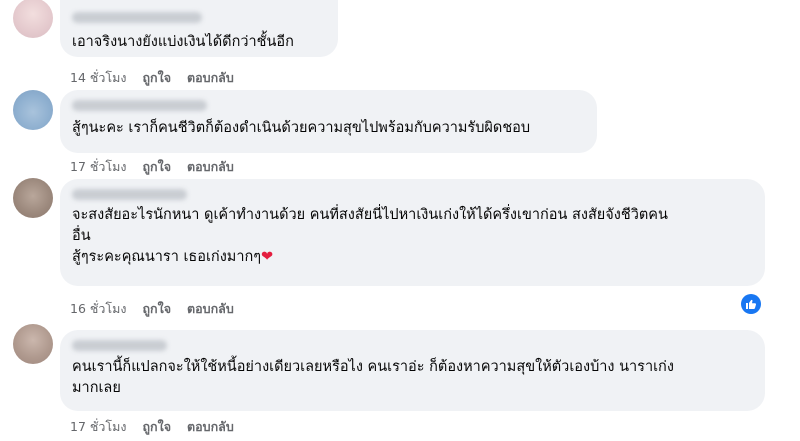  Describe the element at coordinates (98, 78) in the screenshot. I see `timestamp: 14 ชั่วโมง` at that location.